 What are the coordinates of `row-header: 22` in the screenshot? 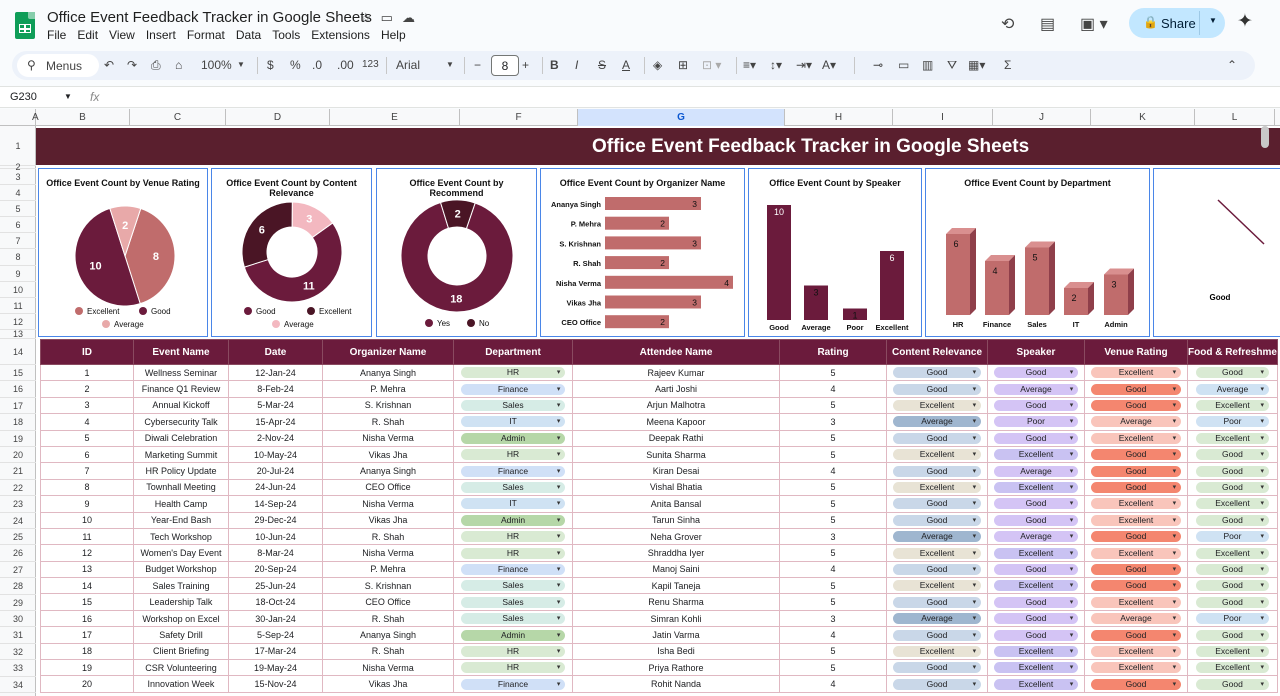 It's located at (18, 488).